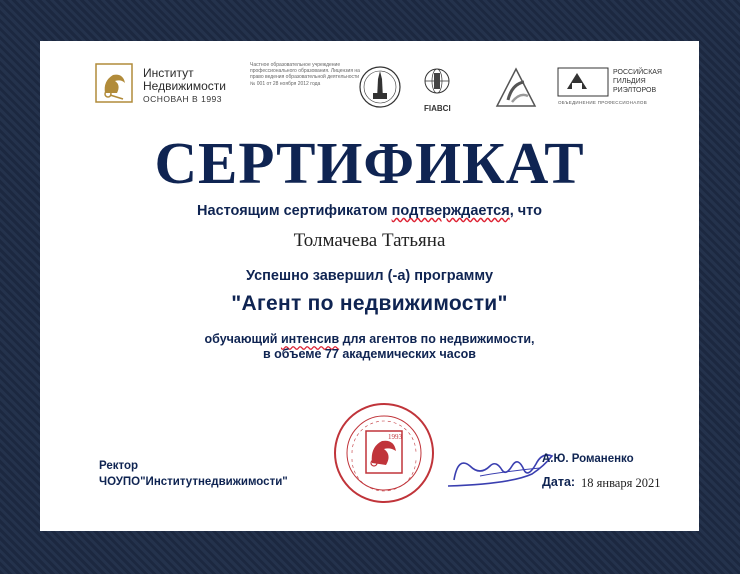 This screenshot has width=740, height=574. What do you see at coordinates (621, 483) in the screenshot?
I see `date-value: 18 января 2021` at bounding box center [621, 483].